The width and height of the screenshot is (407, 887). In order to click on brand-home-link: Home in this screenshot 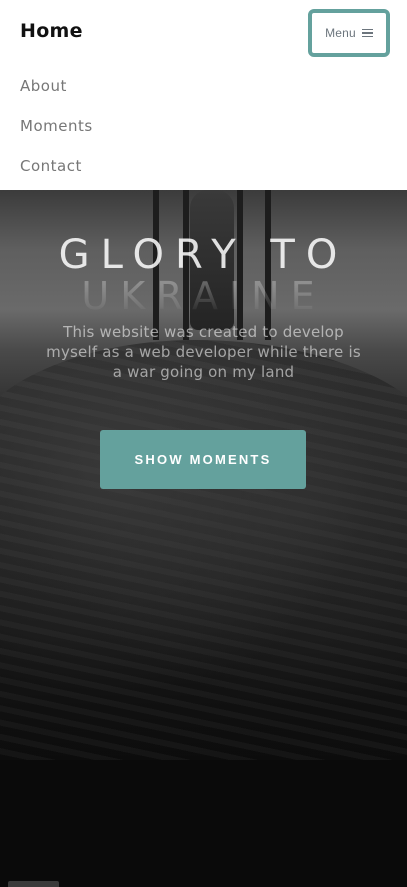, I will do `click(51, 31)`.